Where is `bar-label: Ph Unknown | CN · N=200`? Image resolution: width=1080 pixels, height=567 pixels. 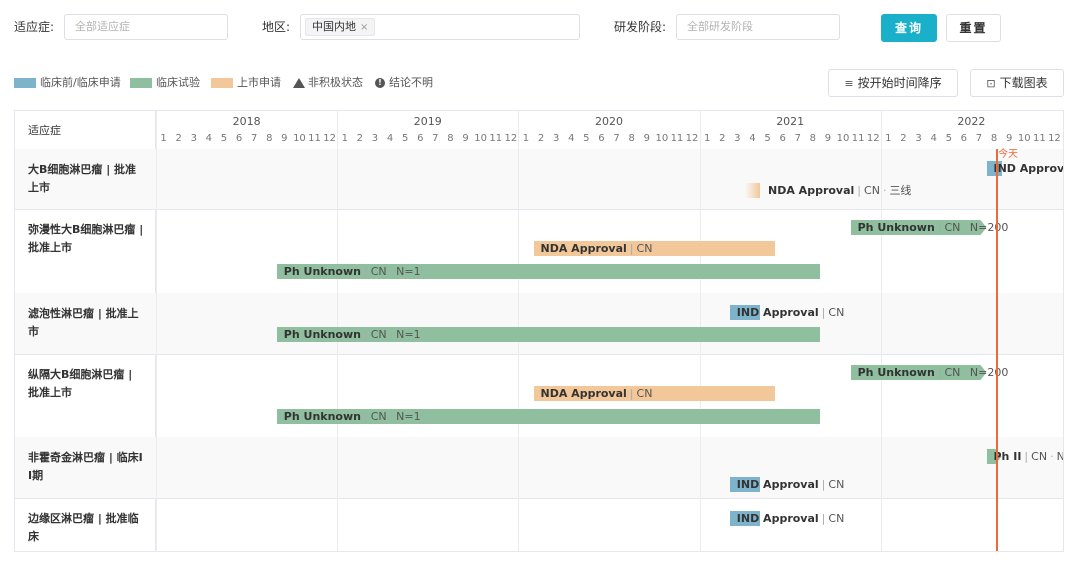
bar-label: Ph Unknown | CN · N=200 is located at coordinates (933, 227).